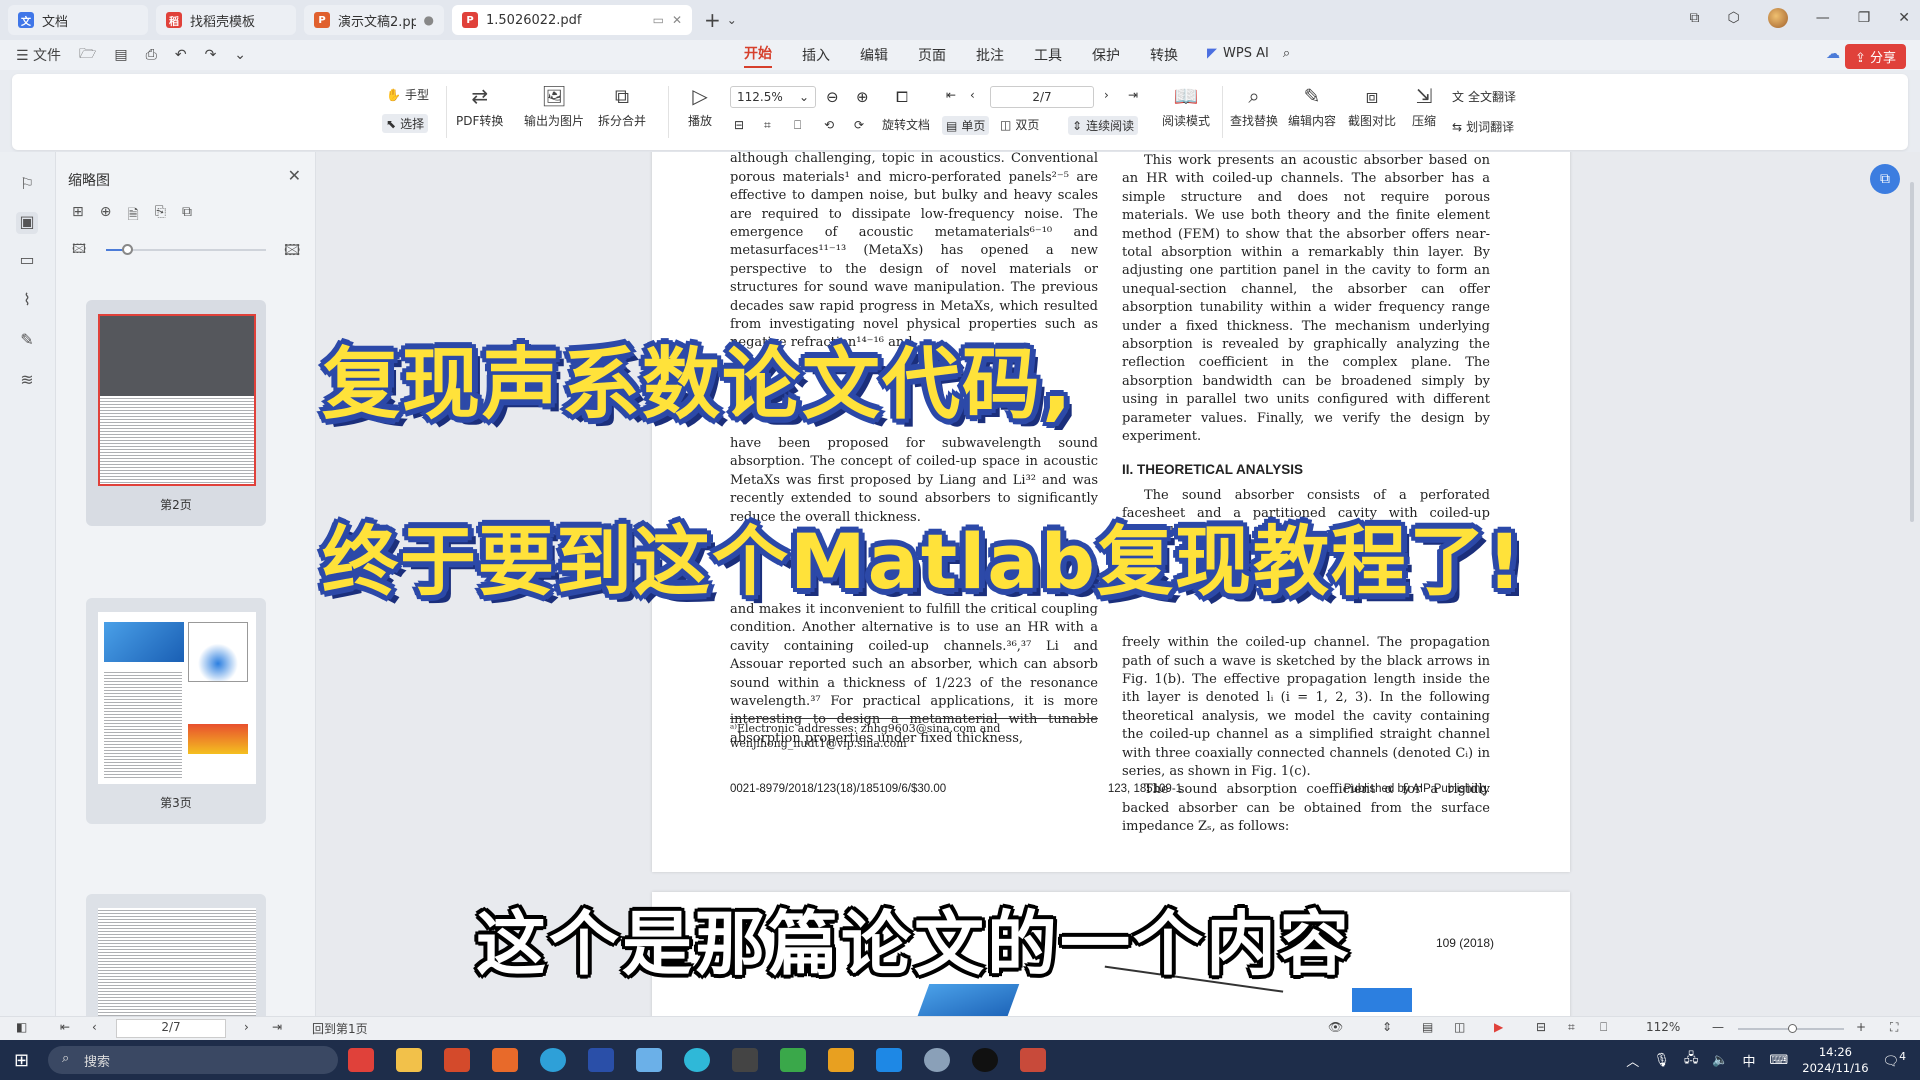  What do you see at coordinates (937, 1060) in the screenshot?
I see `misc-app-icon` at bounding box center [937, 1060].